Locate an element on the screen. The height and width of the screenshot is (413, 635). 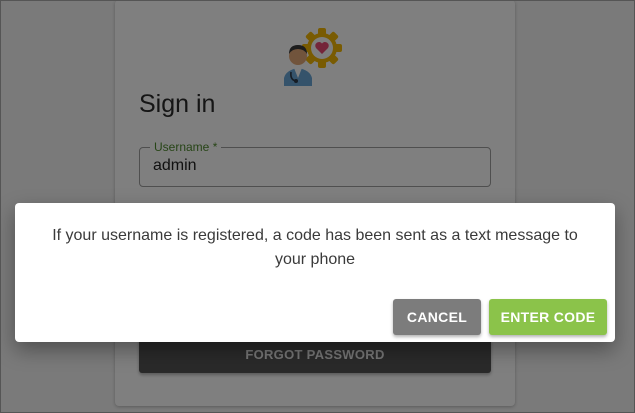
cancel-button: CANCEL is located at coordinates (437, 317).